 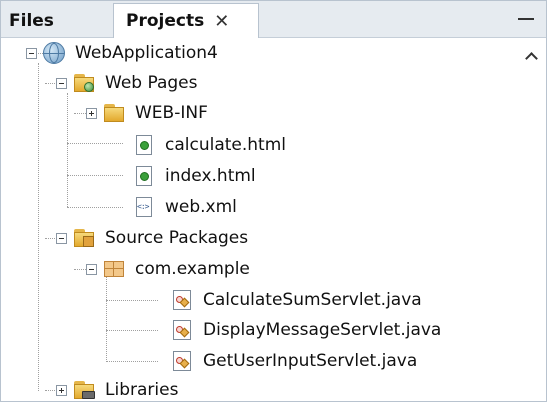 What do you see at coordinates (201, 207) in the screenshot?
I see `tree-item-label: web.xml` at bounding box center [201, 207].